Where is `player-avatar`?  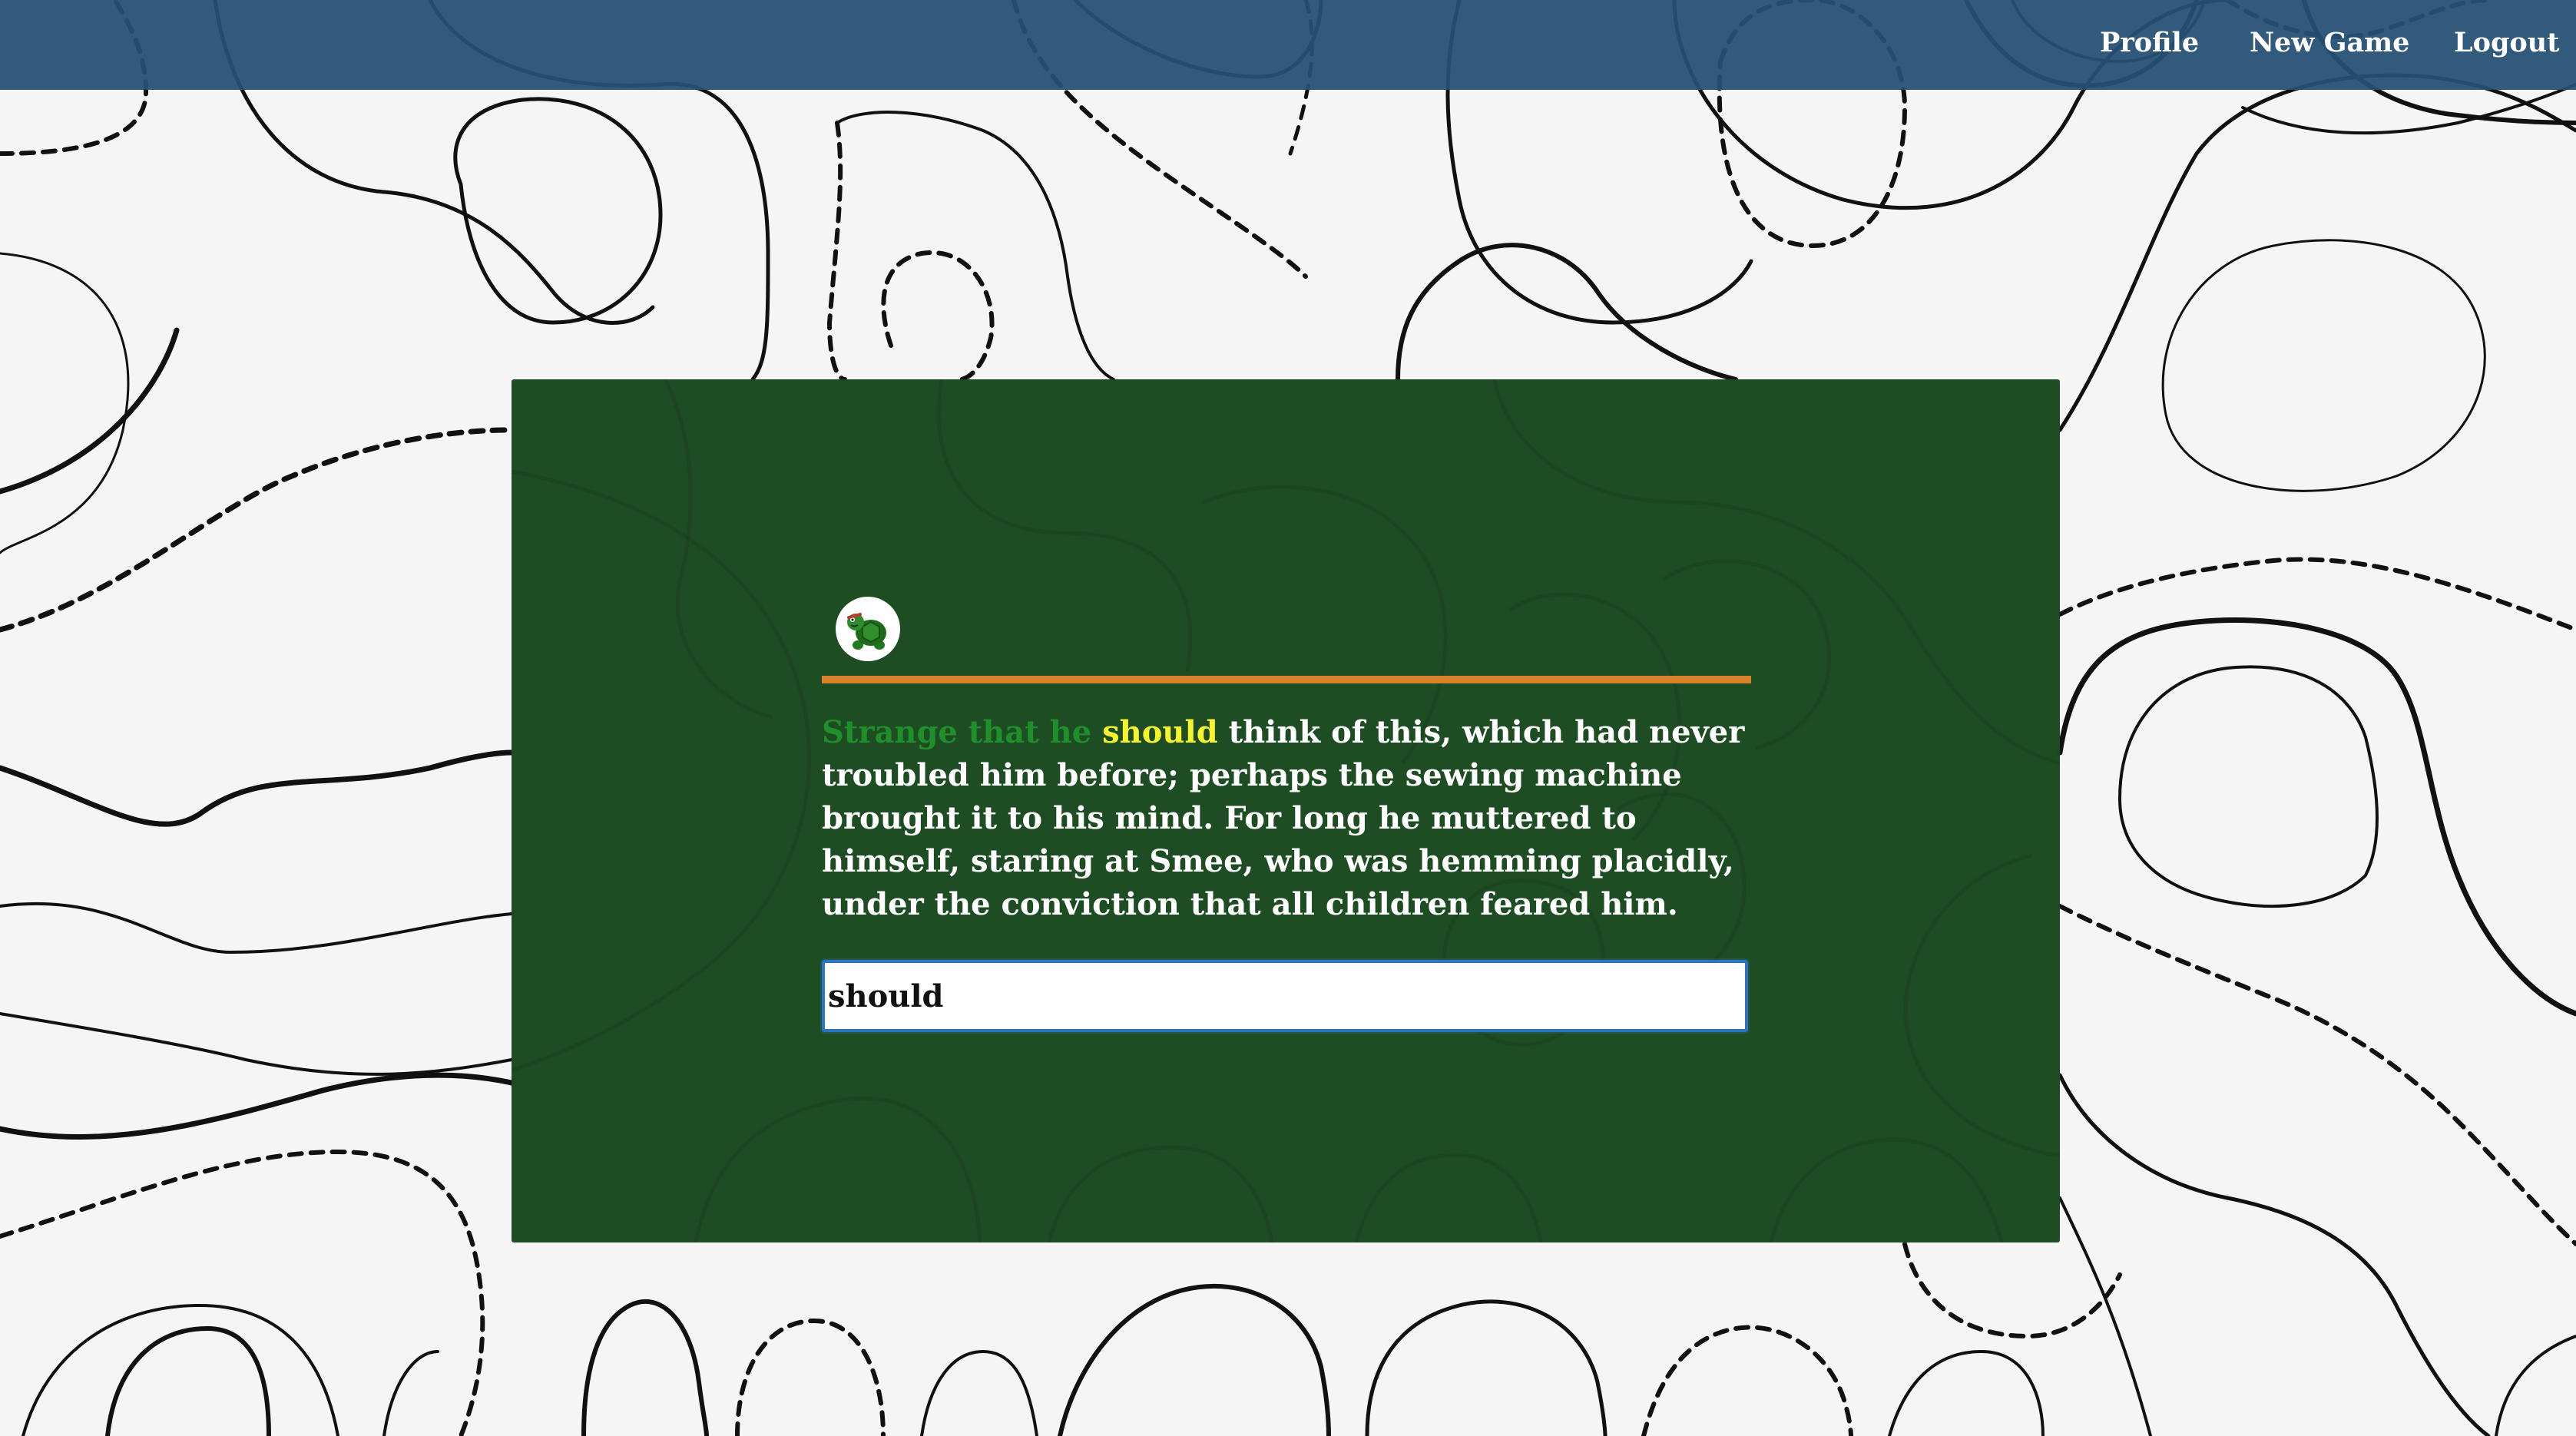
player-avatar is located at coordinates (868, 629).